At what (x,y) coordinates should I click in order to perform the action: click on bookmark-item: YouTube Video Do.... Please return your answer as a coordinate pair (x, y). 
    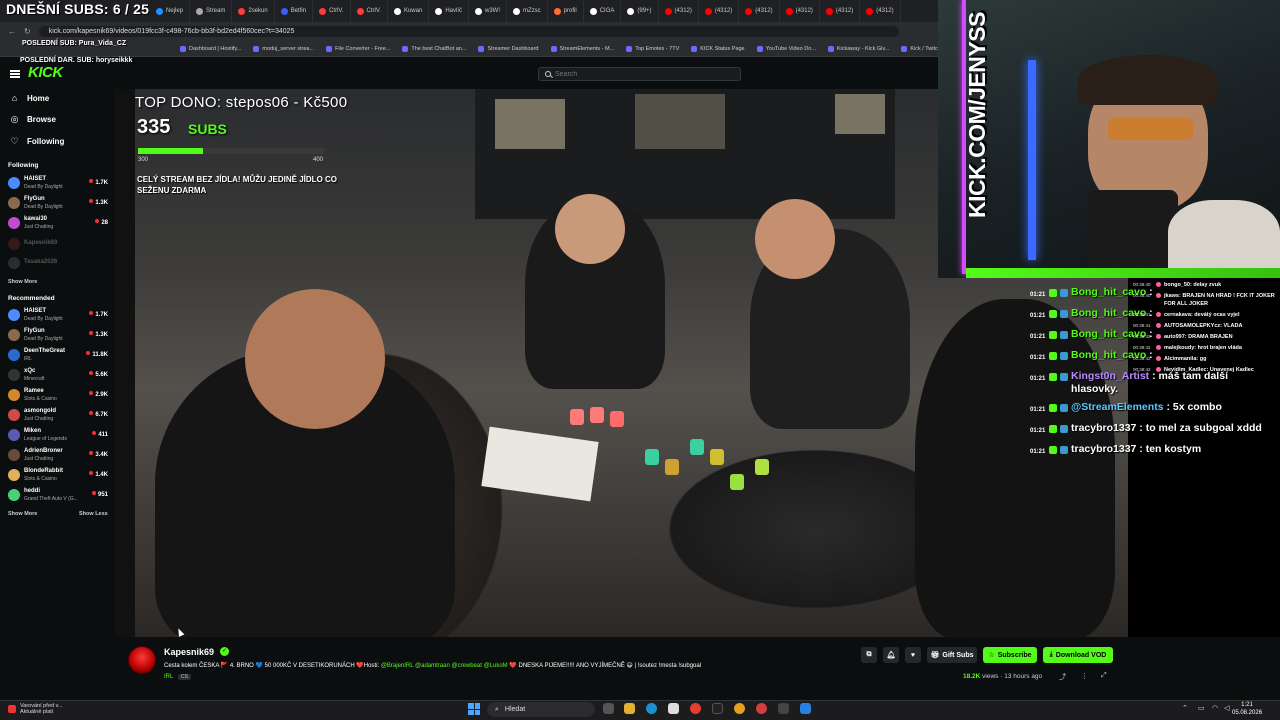
    Looking at the image, I should click on (786, 48).